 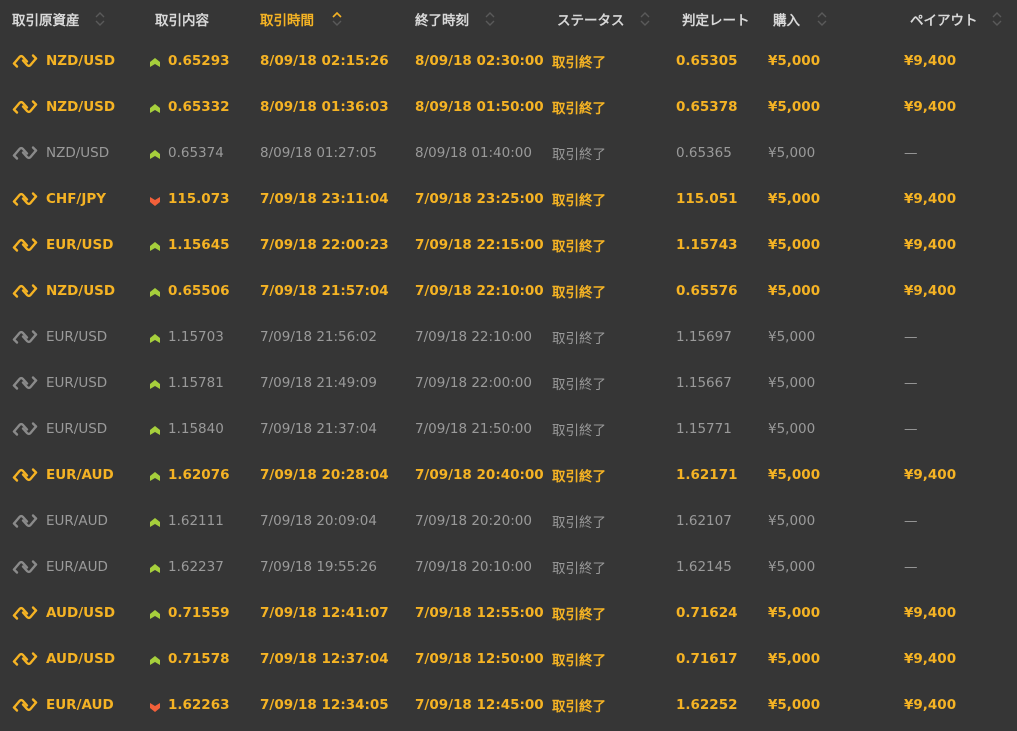 What do you see at coordinates (479, 705) in the screenshot?
I see `end-time-cell: 7/09/18 12:45:00` at bounding box center [479, 705].